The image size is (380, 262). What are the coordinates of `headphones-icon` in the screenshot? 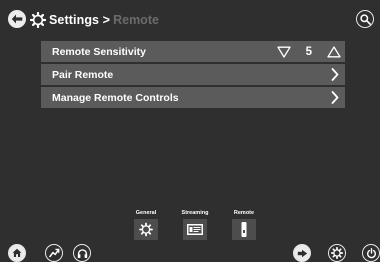 It's located at (82, 253).